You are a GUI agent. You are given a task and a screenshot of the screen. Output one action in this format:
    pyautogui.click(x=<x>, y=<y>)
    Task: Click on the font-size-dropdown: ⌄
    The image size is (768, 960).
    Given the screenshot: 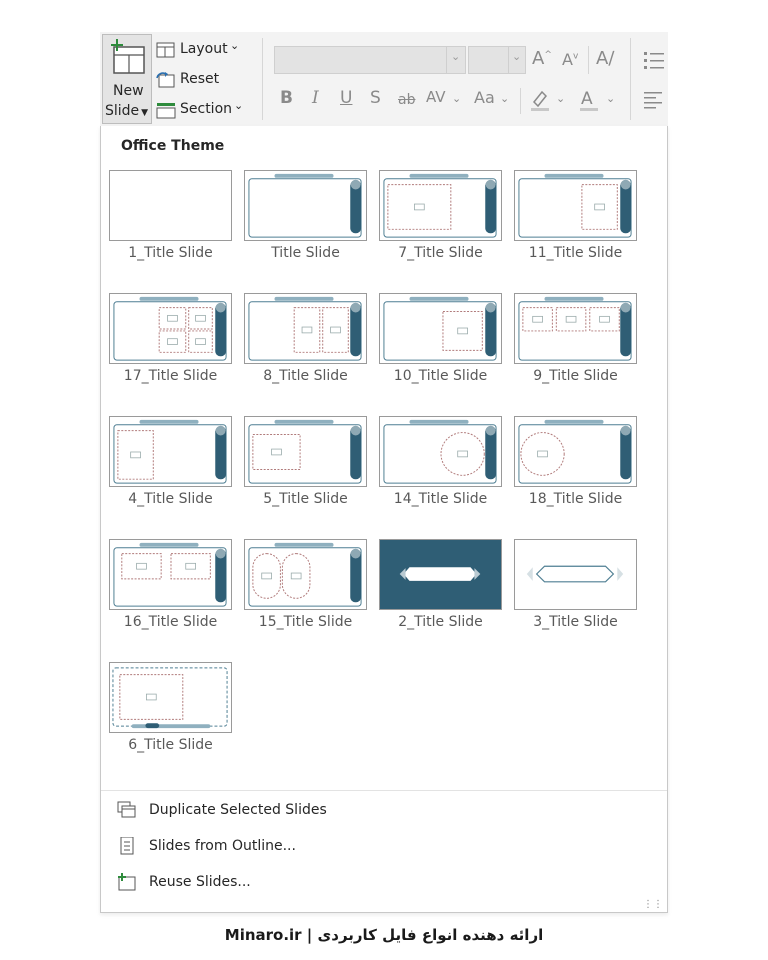 What is the action you would take?
    pyautogui.click(x=517, y=60)
    